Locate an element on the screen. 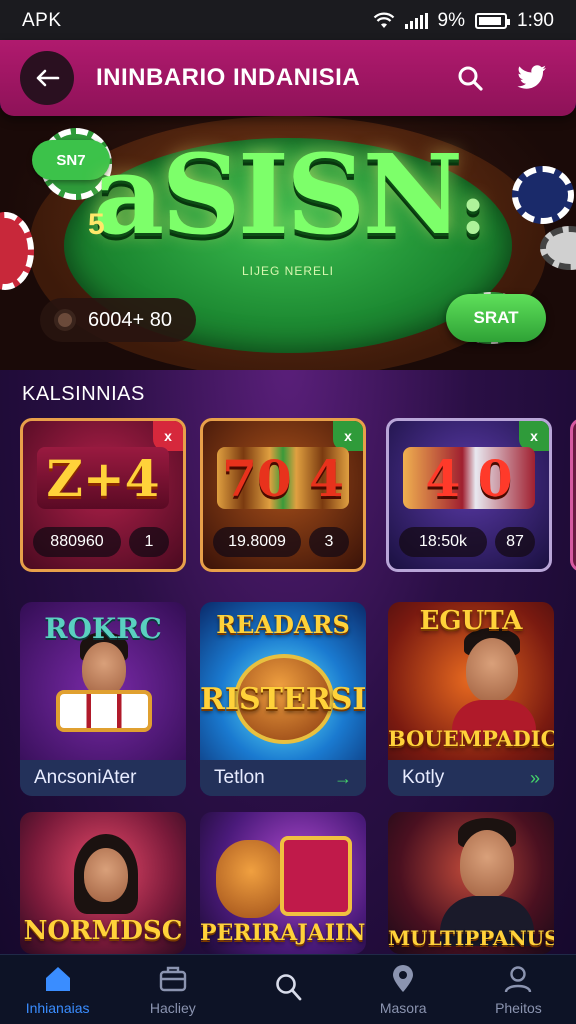 The height and width of the screenshot is (1024, 576). balance-pill: 6004+ 80 is located at coordinates (118, 320).